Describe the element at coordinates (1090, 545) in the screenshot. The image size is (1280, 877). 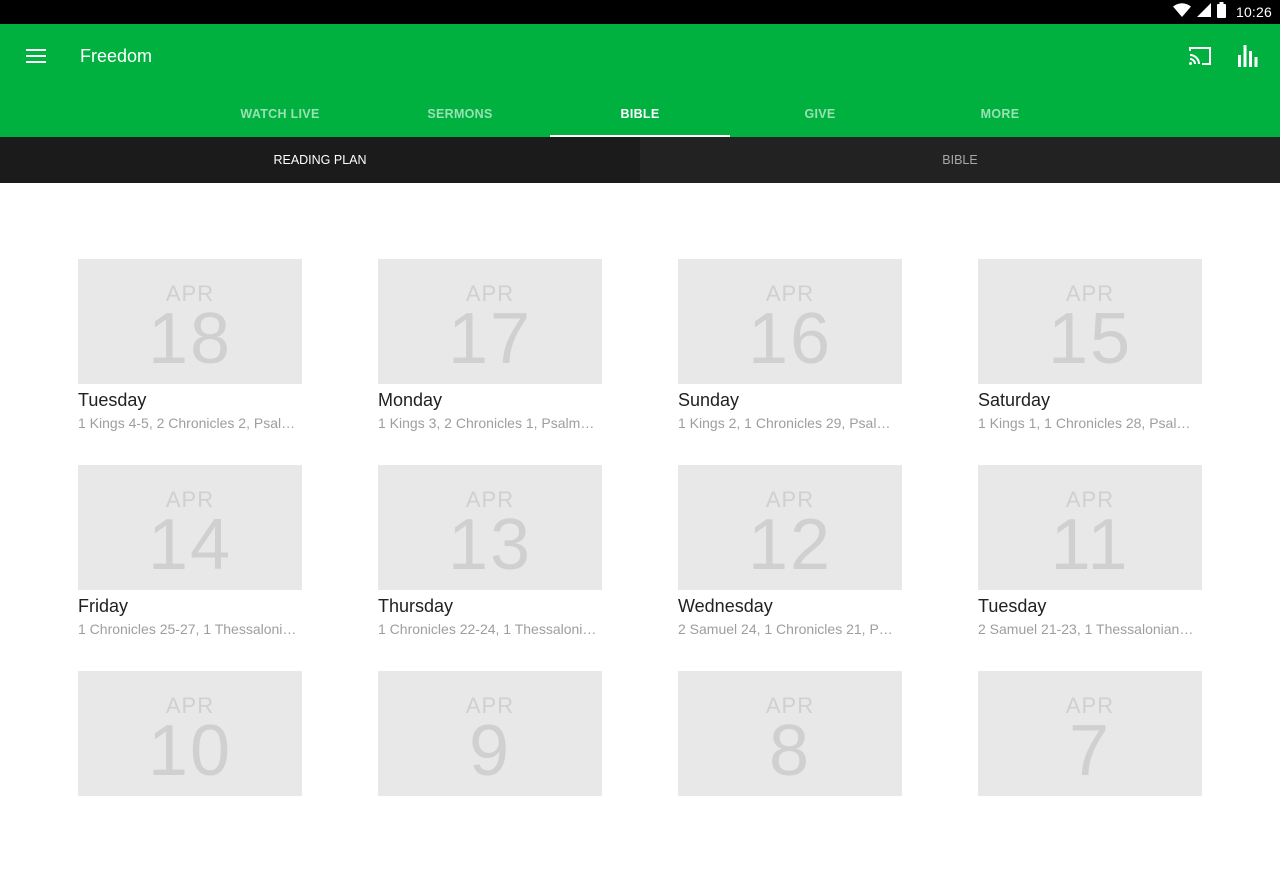
I see `tile-day: 11` at that location.